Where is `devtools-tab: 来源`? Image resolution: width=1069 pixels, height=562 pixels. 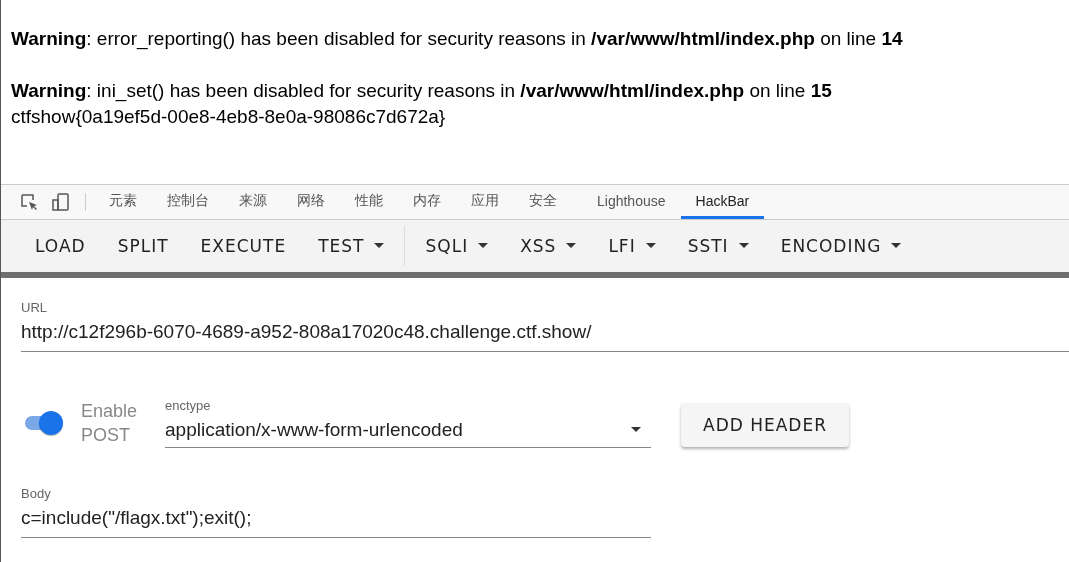 devtools-tab: 来源 is located at coordinates (253, 202).